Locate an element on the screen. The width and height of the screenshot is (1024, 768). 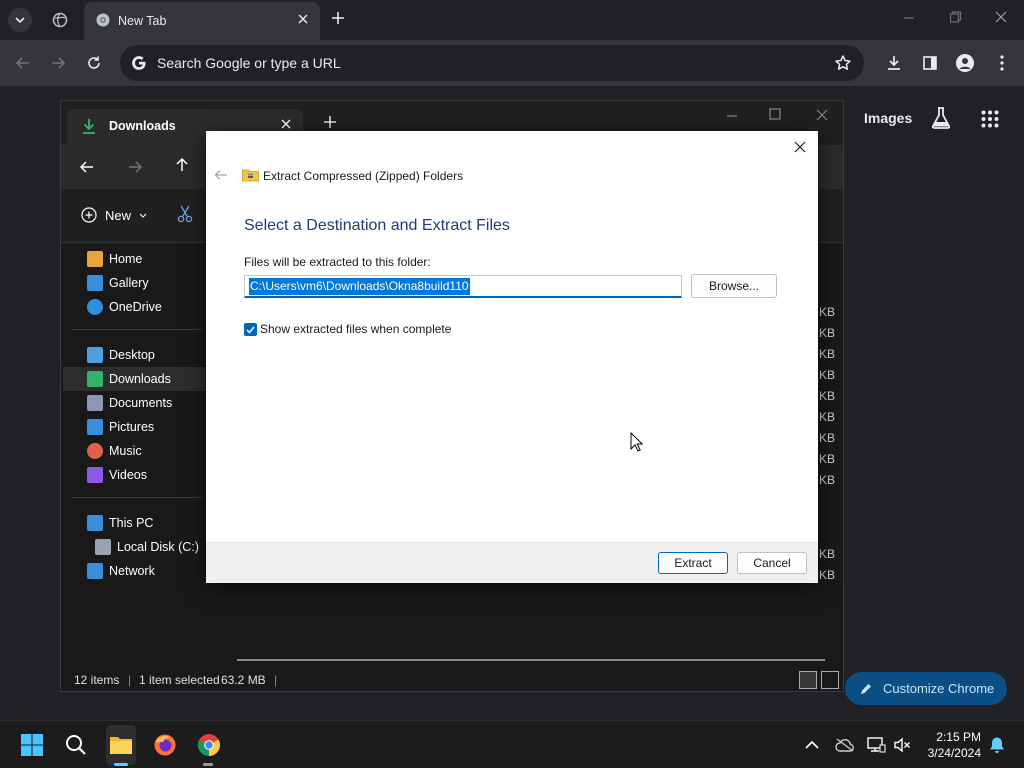
dialog-back-button is located at coordinates (221, 176).